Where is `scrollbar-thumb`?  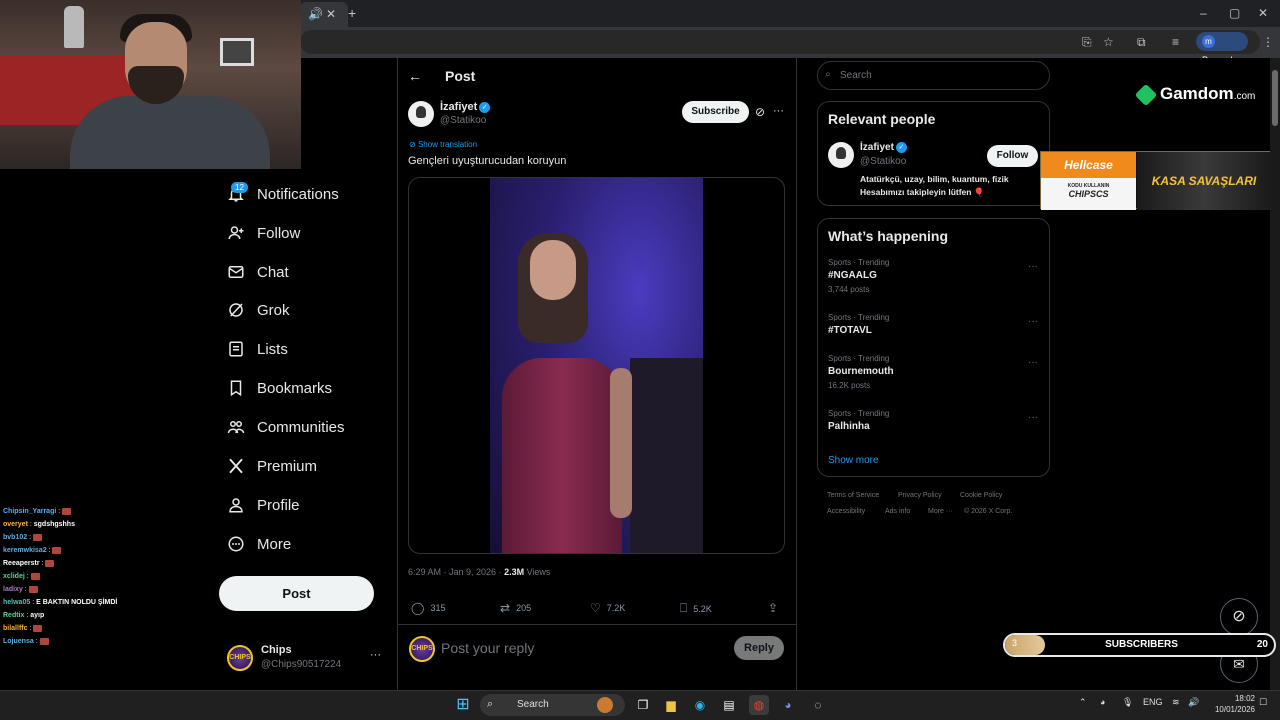 scrollbar-thumb is located at coordinates (1275, 98).